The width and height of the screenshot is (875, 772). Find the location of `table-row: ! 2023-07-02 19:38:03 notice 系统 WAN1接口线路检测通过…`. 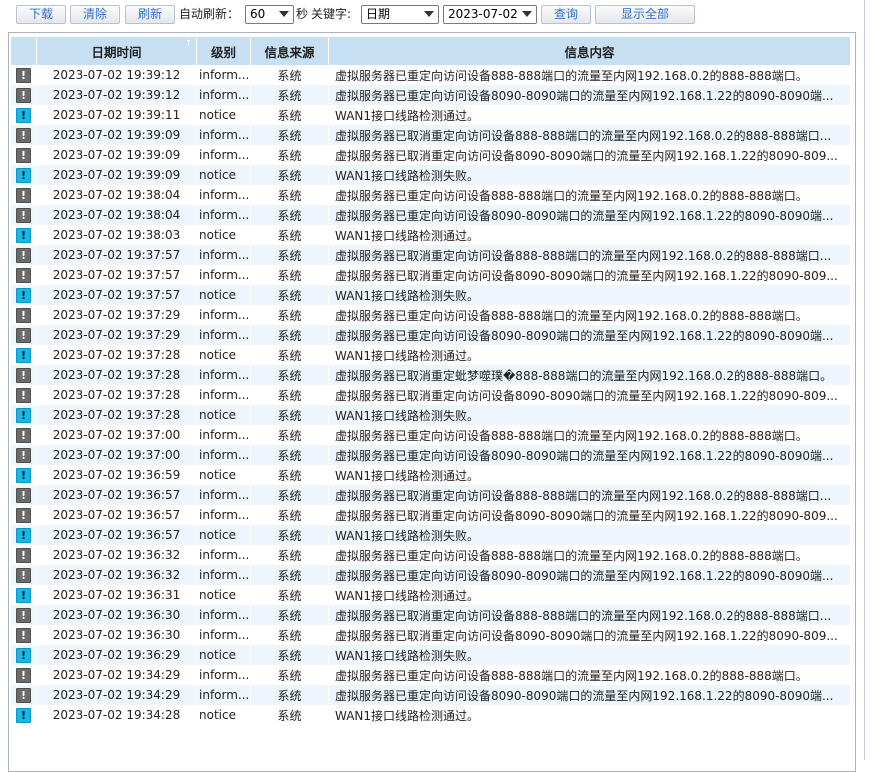

table-row: ! 2023-07-02 19:38:03 notice 系统 WAN1接口线路检测通过… is located at coordinates (431, 235).